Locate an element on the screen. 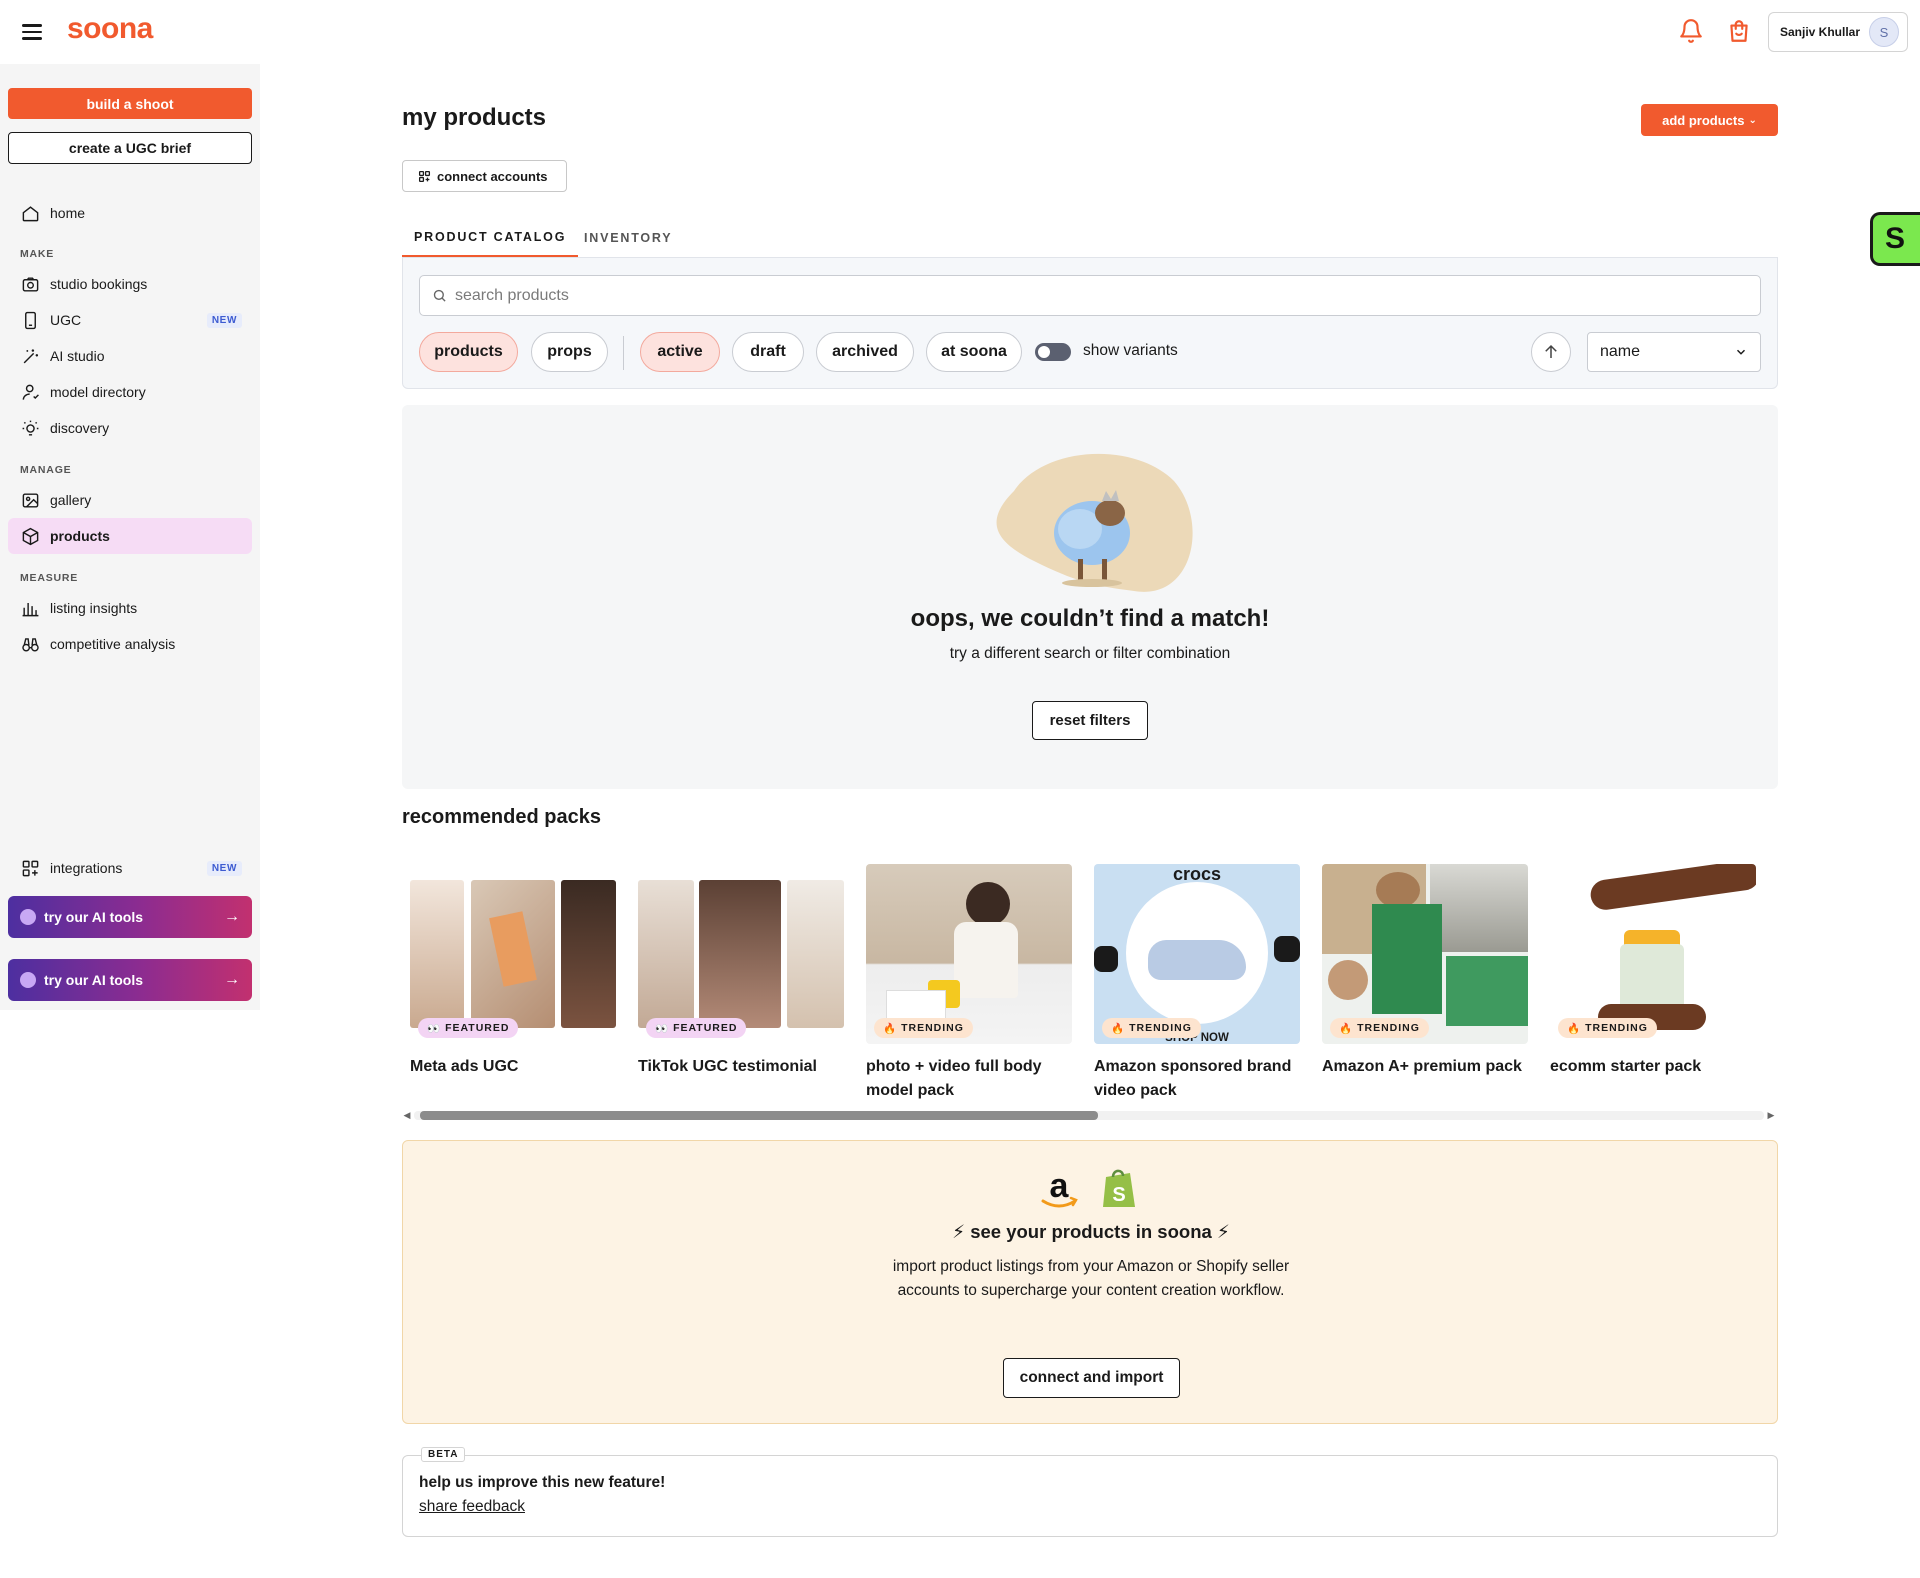 The height and width of the screenshot is (1578, 1920). sidebar-item-label: gallery is located at coordinates (71, 500).